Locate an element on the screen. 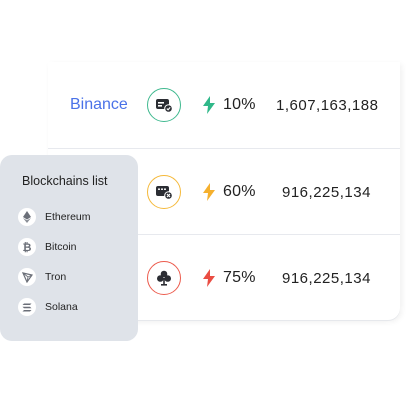  club-icon is located at coordinates (164, 278).